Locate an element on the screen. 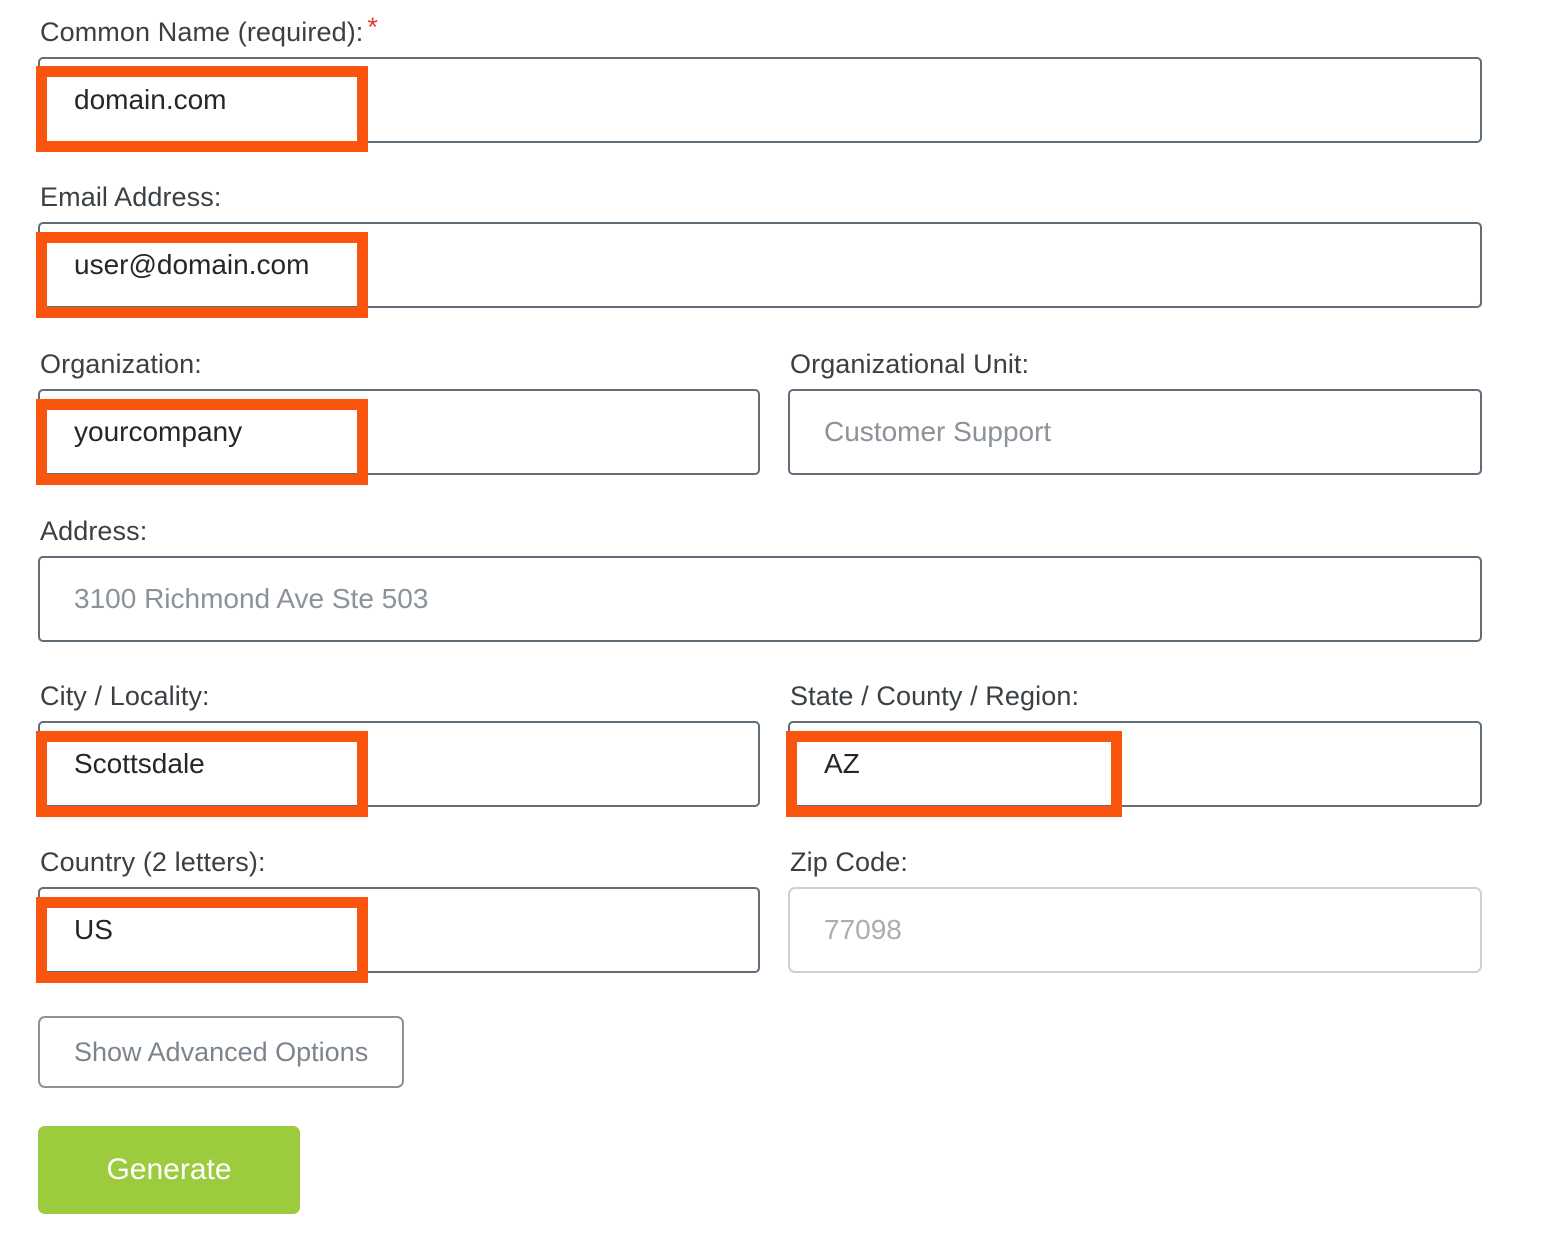 Image resolution: width=1544 pixels, height=1238 pixels. advanced-options-row: Show Advanced Options is located at coordinates (221, 1052).